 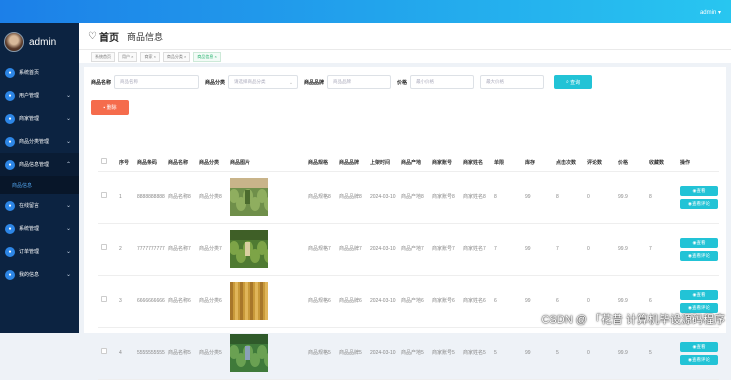 What do you see at coordinates (39, 185) in the screenshot?
I see `sidebar-subitem: 商品信息` at bounding box center [39, 185].